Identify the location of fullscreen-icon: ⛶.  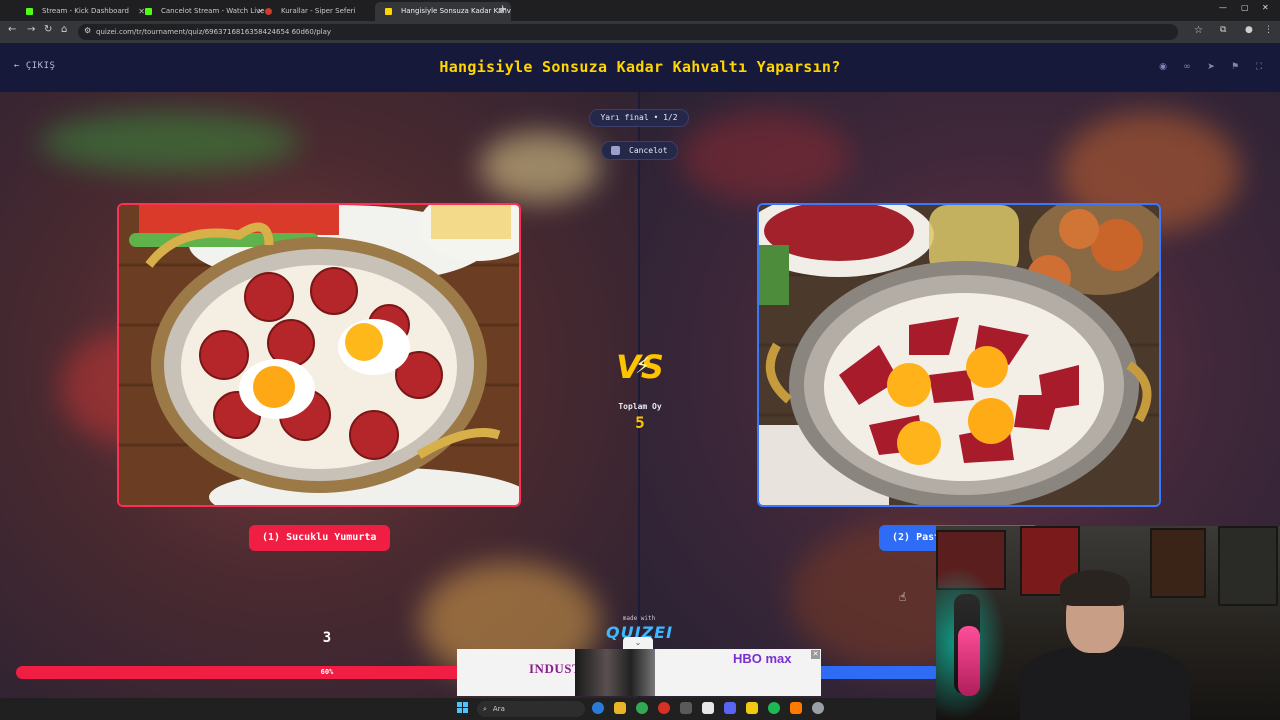
(1259, 67).